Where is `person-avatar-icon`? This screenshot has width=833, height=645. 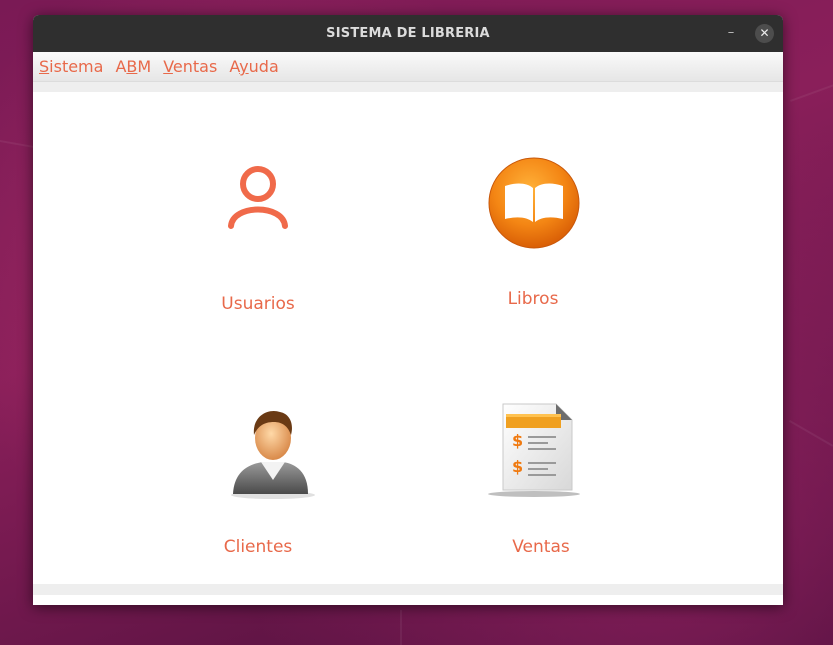 person-avatar-icon is located at coordinates (273, 452).